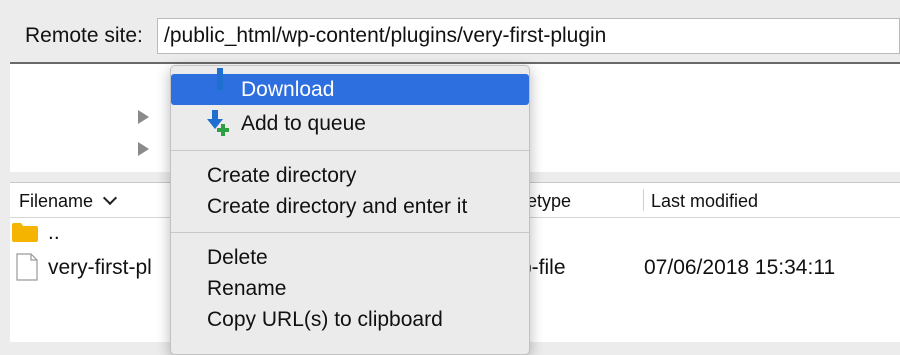  I want to click on add-to-queue-icon, so click(218, 123).